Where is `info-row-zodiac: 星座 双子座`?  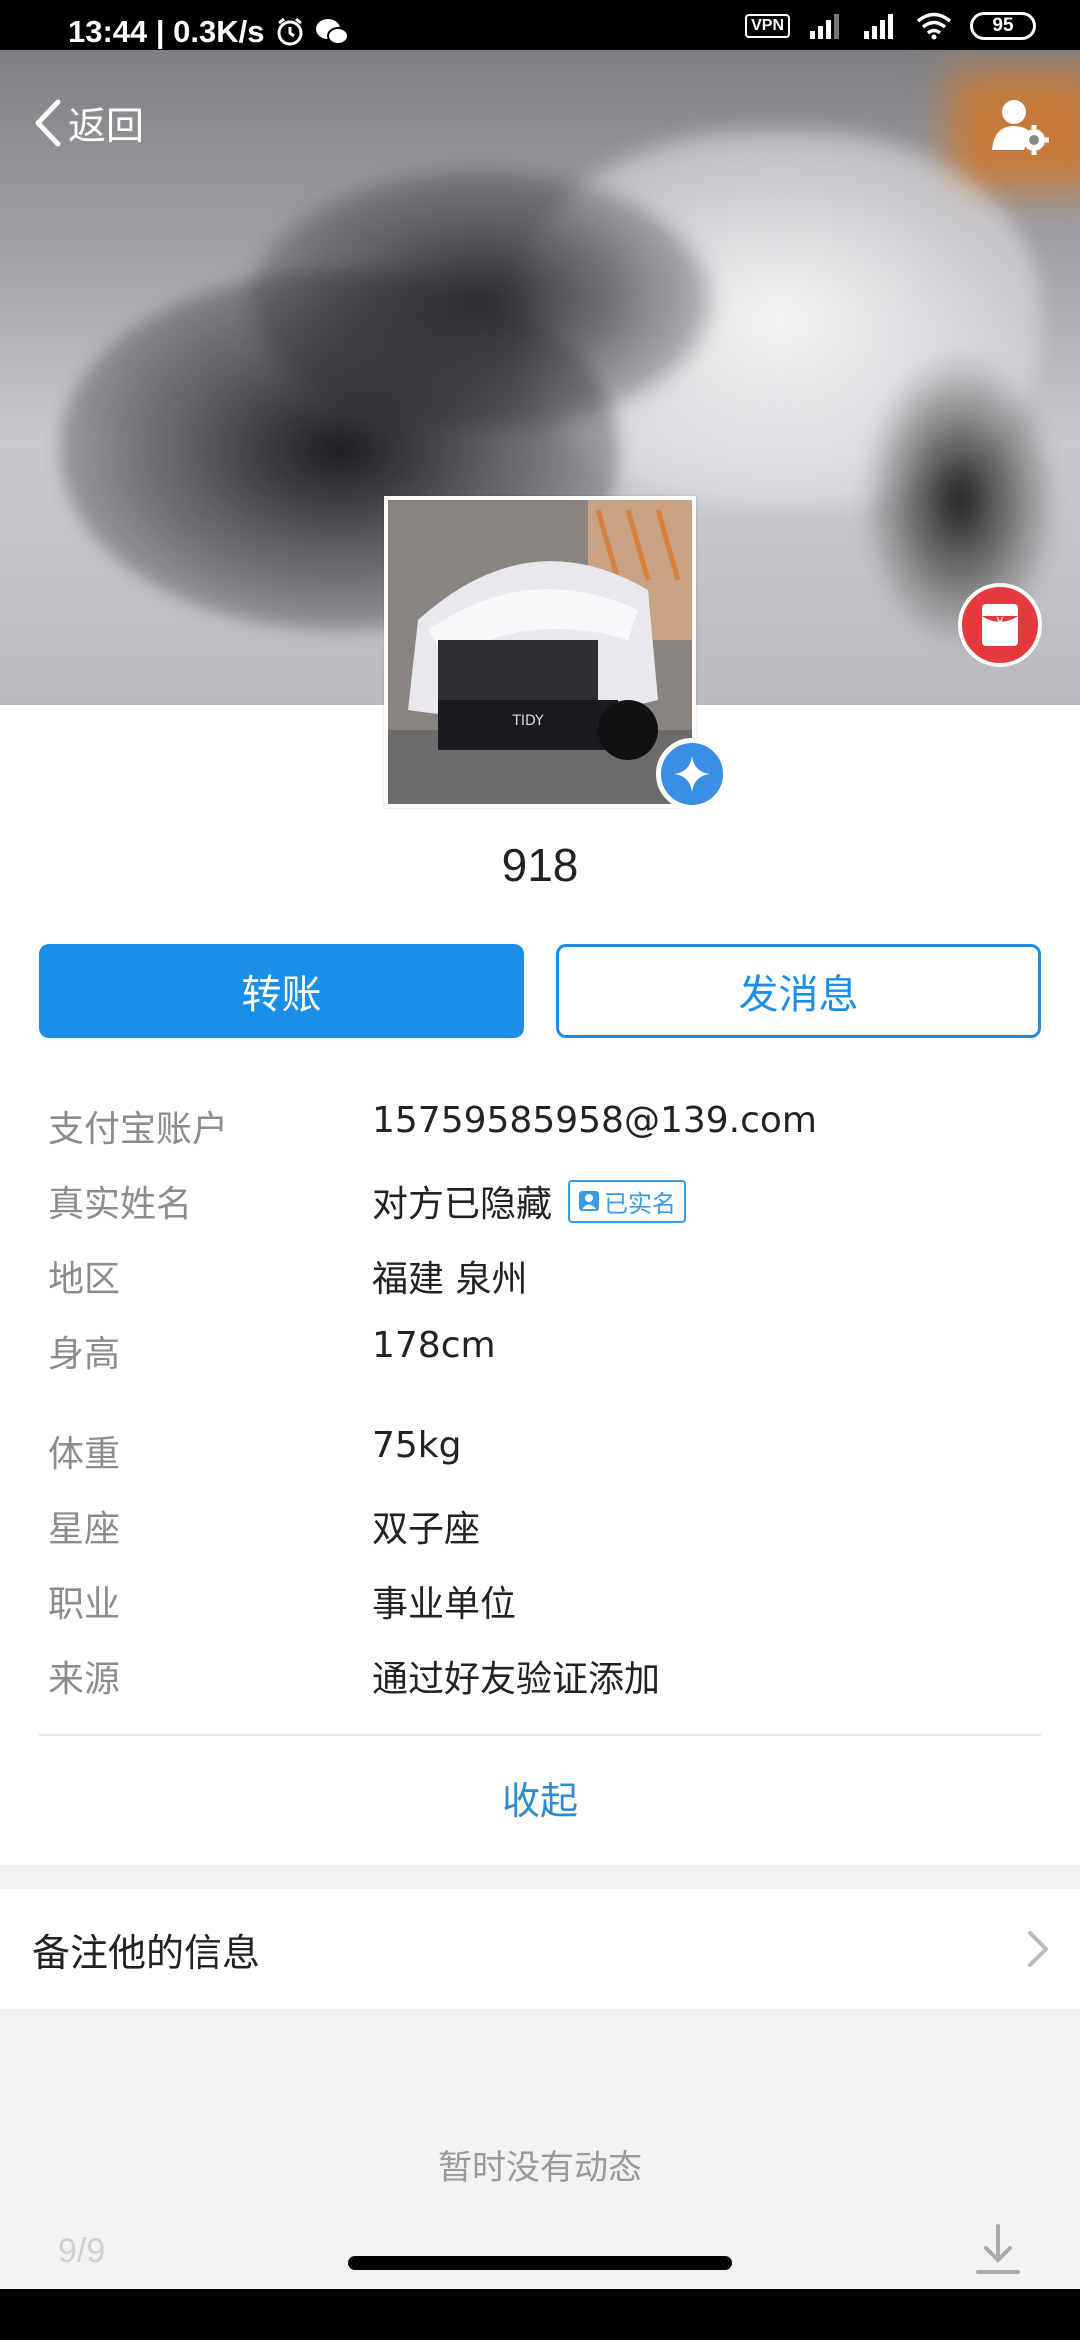 info-row-zodiac: 星座 双子座 is located at coordinates (540, 1524).